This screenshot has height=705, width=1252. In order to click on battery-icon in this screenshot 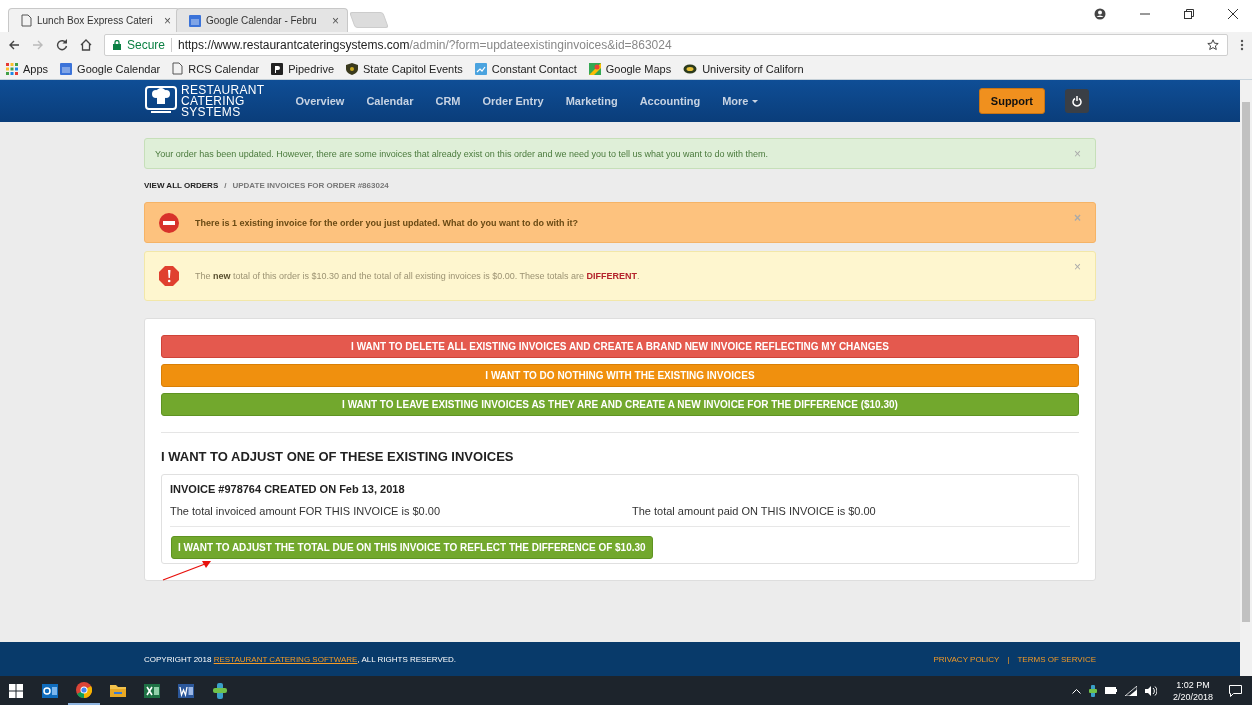, I will do `click(1110, 690)`.